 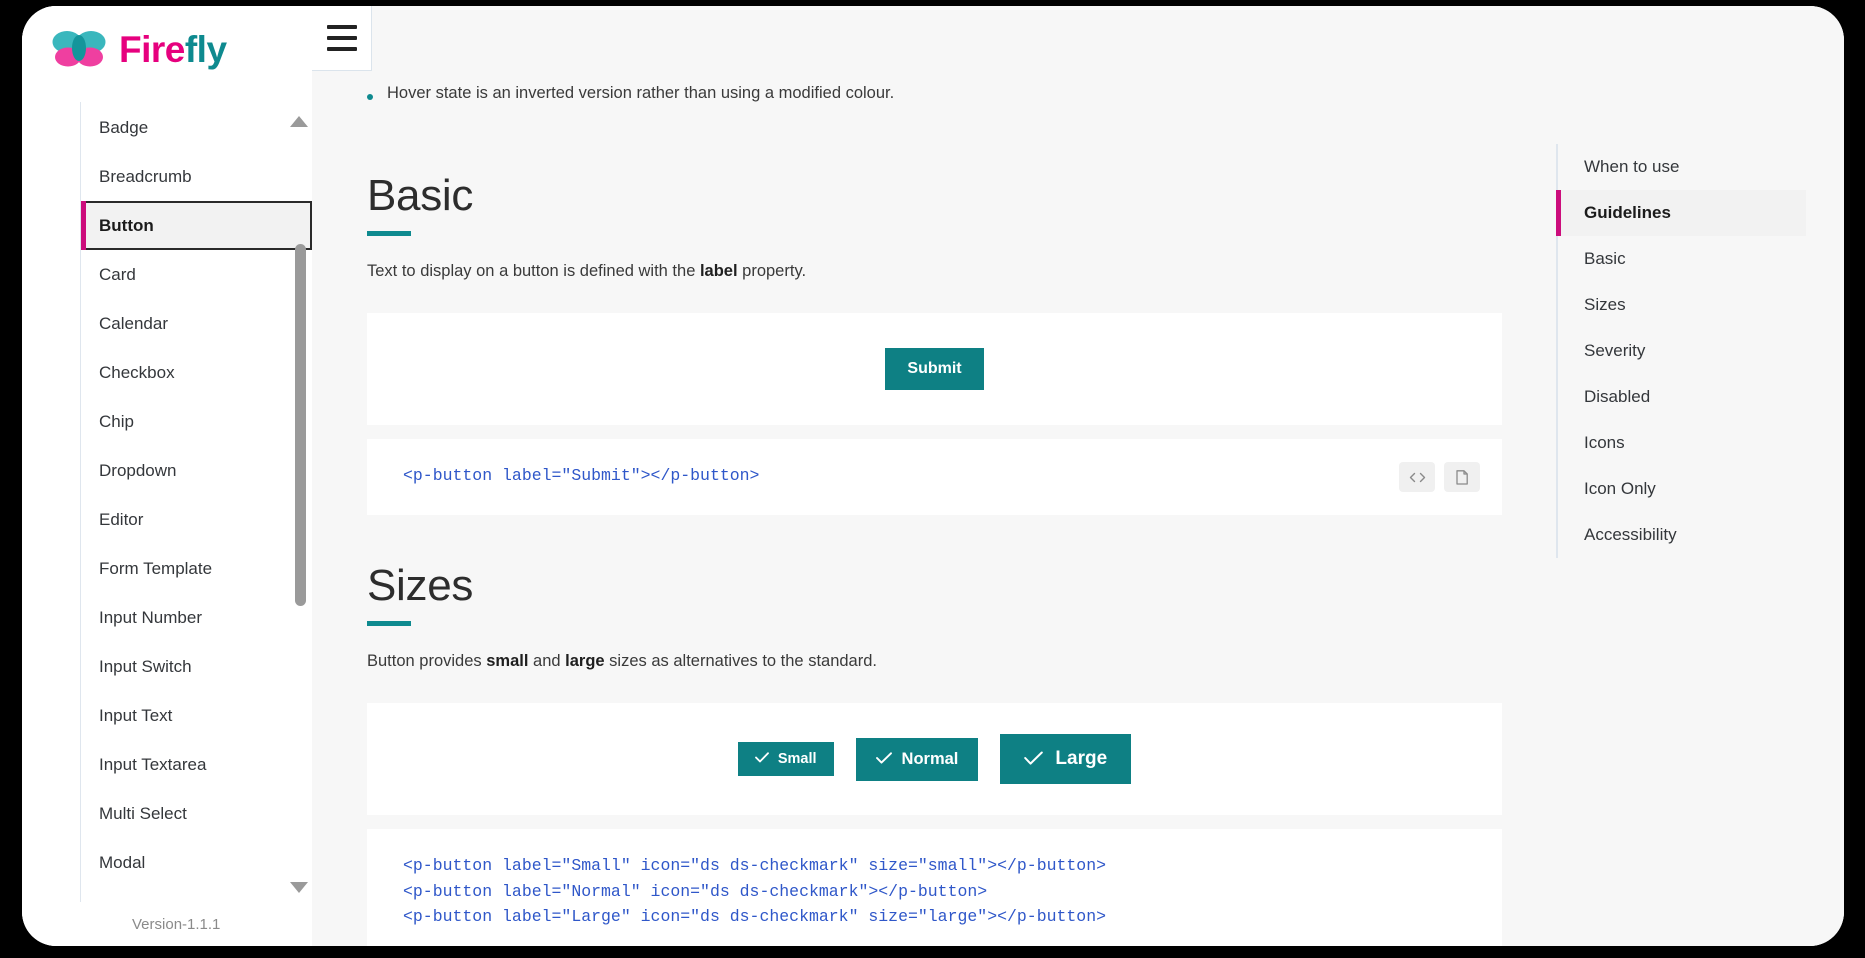 I want to click on normal-size-button: Normal, so click(x=917, y=759).